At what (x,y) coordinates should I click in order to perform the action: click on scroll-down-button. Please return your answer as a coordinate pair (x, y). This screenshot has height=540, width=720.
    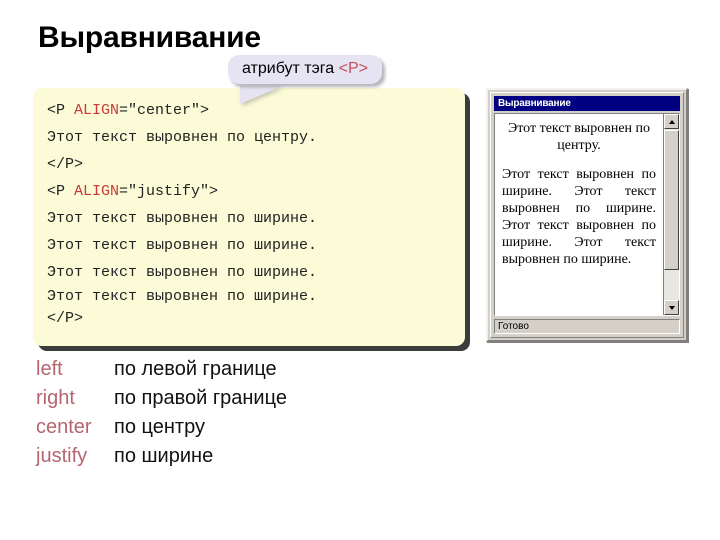
    Looking at the image, I should click on (671, 307).